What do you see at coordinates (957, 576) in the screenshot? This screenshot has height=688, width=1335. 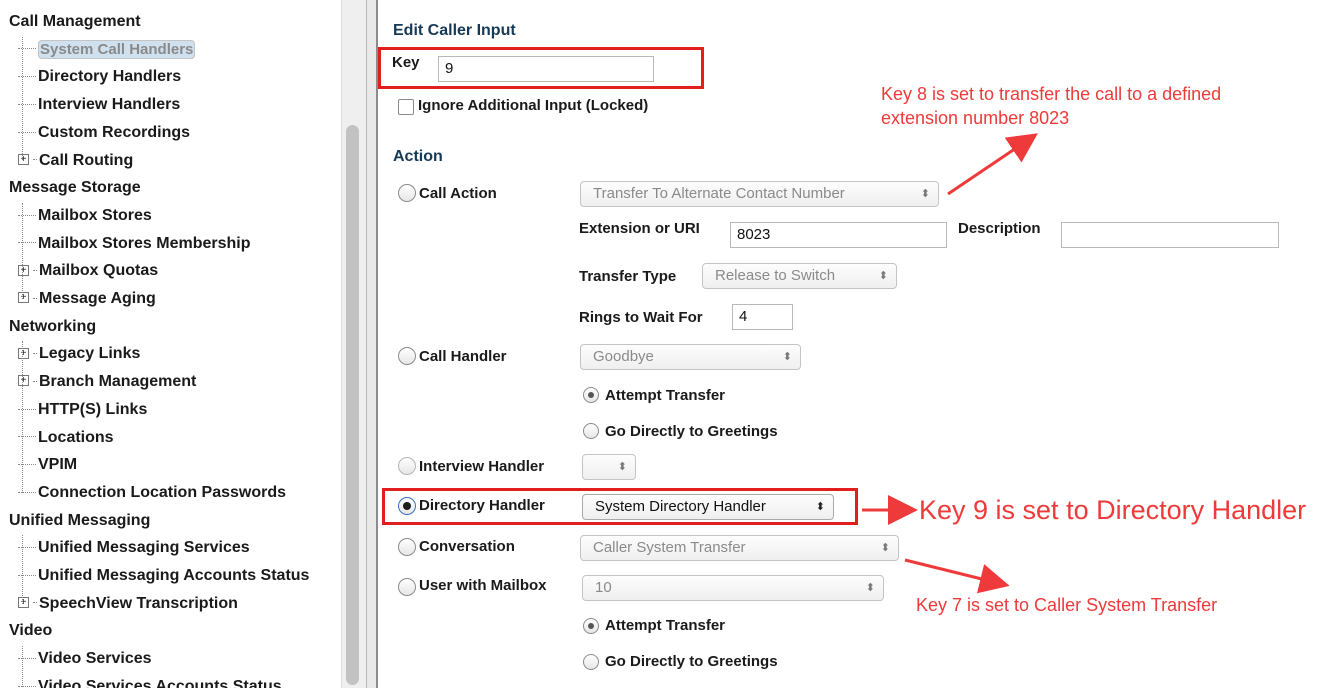 I see `arrow-to-key7-note` at bounding box center [957, 576].